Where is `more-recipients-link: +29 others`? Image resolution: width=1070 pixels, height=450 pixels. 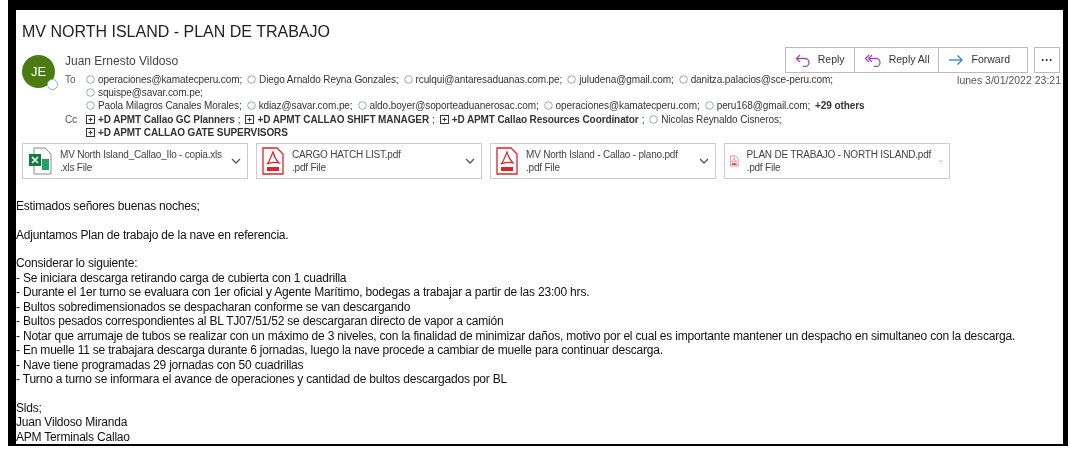
more-recipients-link: +29 others is located at coordinates (840, 105).